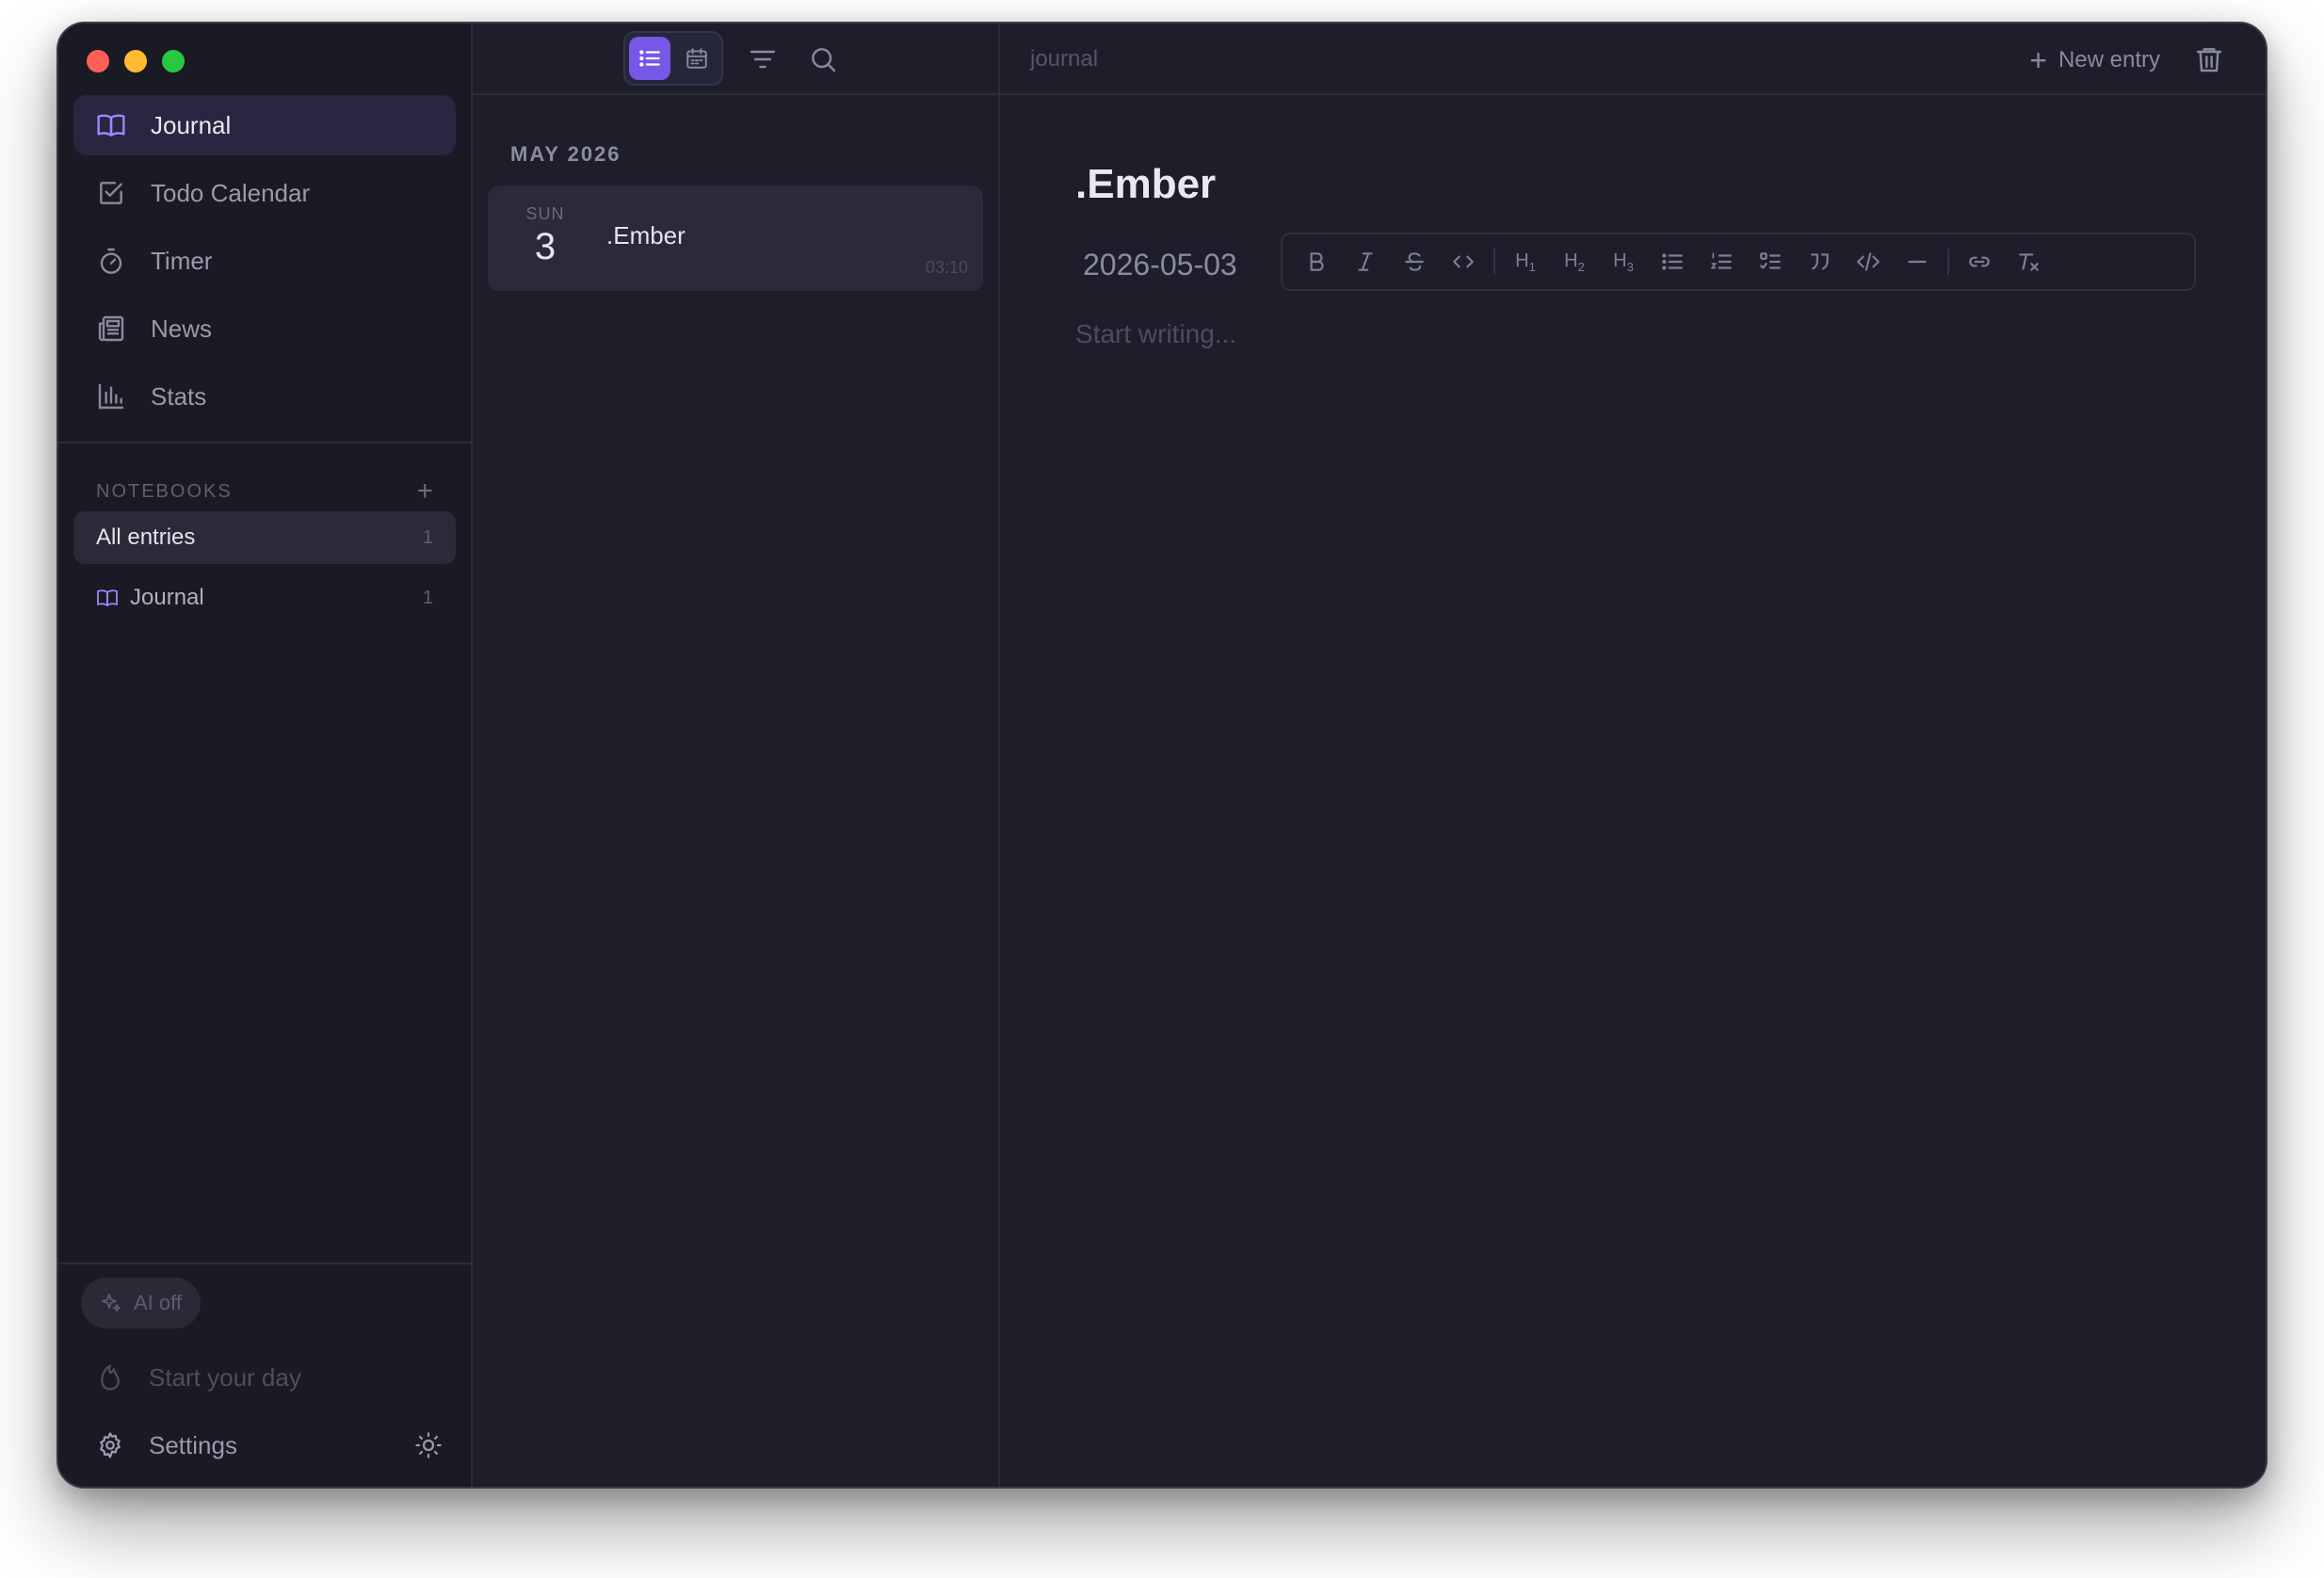 The image size is (2324, 1578). I want to click on entry-date-field: 2026-05-03, so click(1160, 265).